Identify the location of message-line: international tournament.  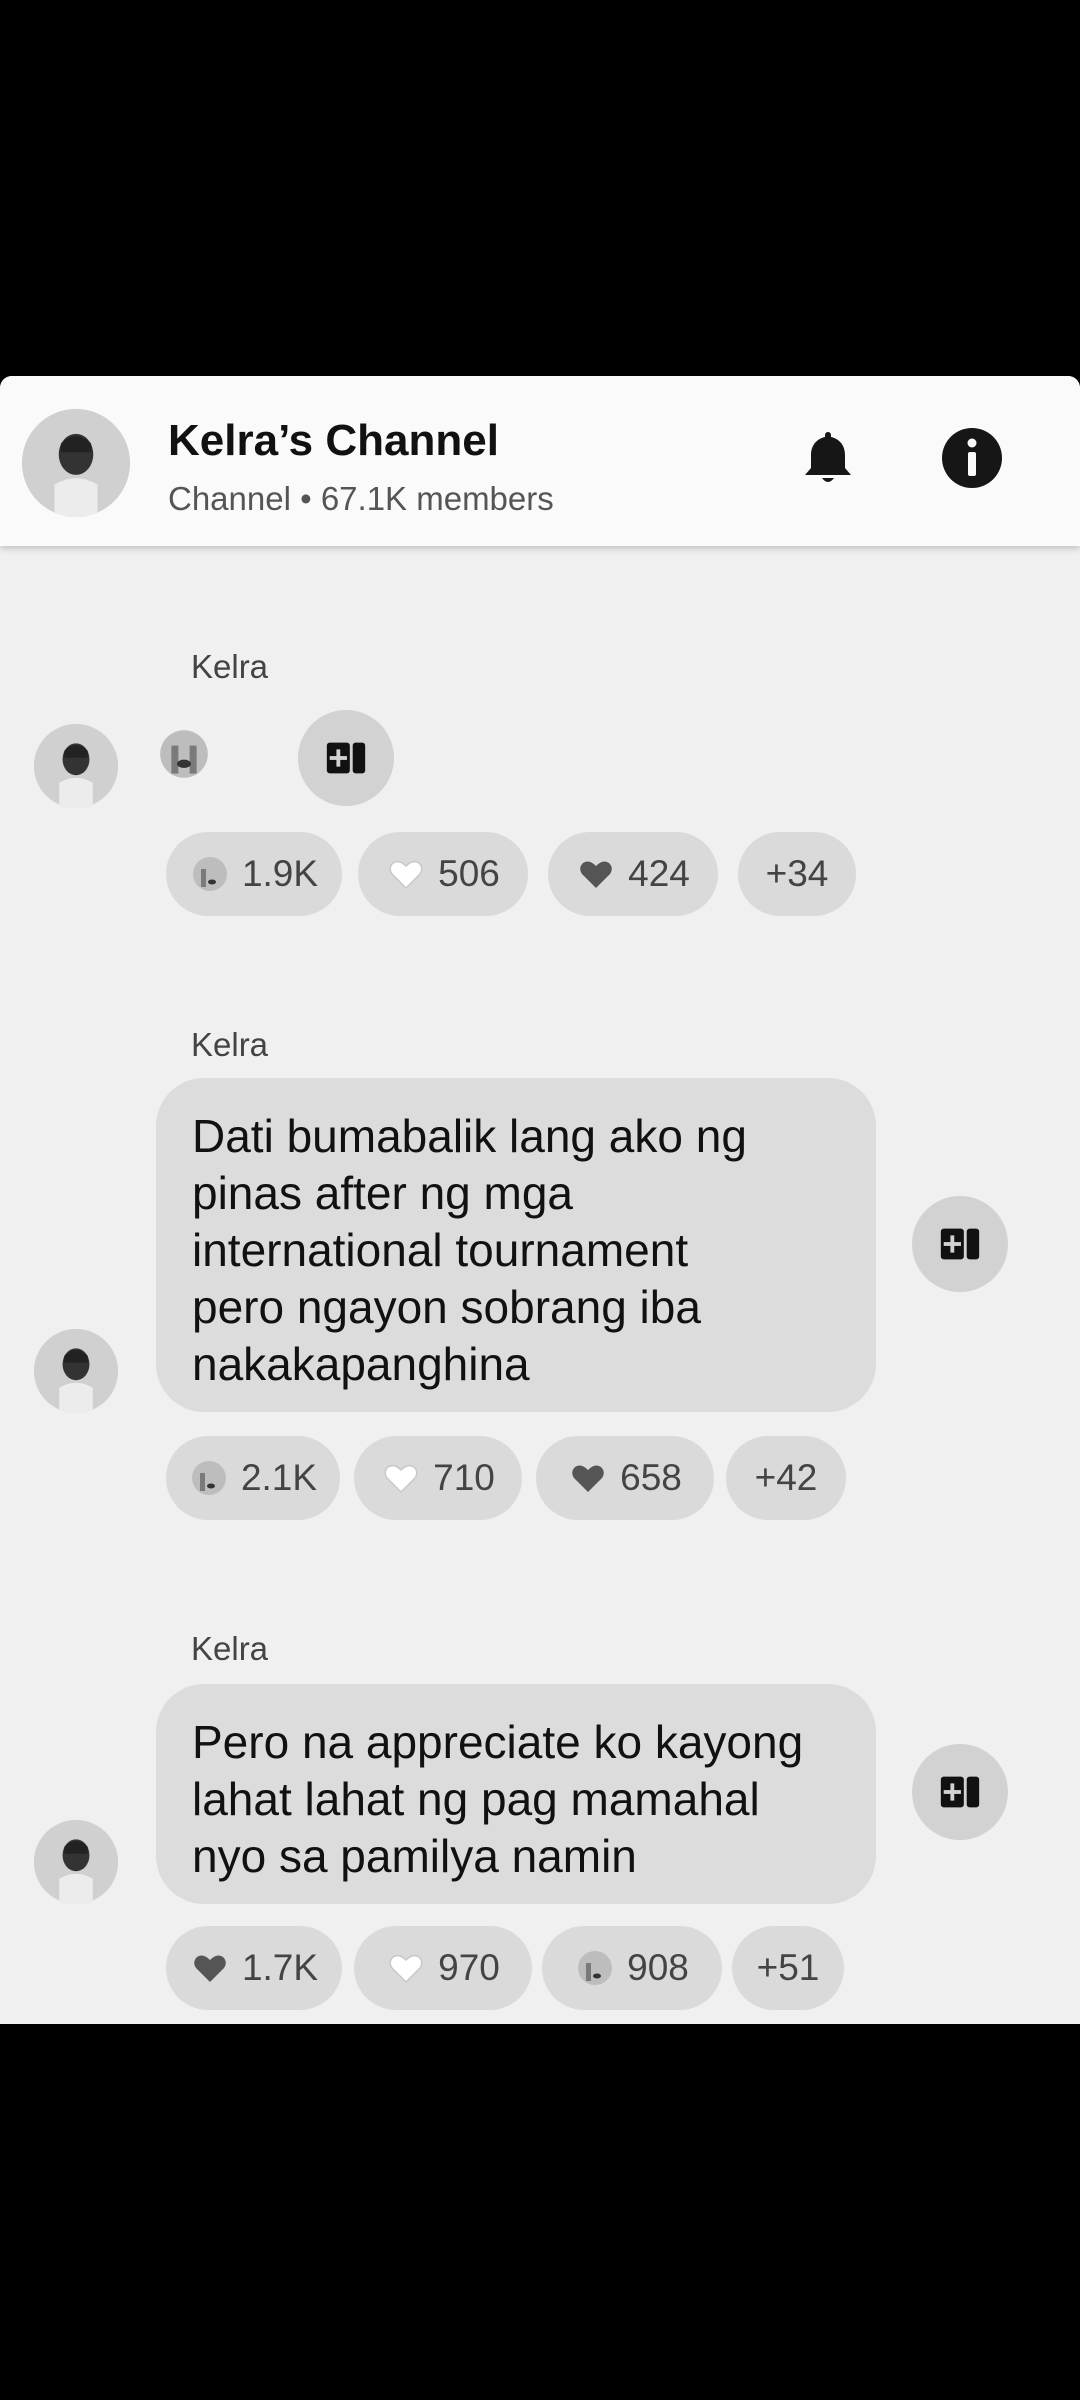
(440, 1250).